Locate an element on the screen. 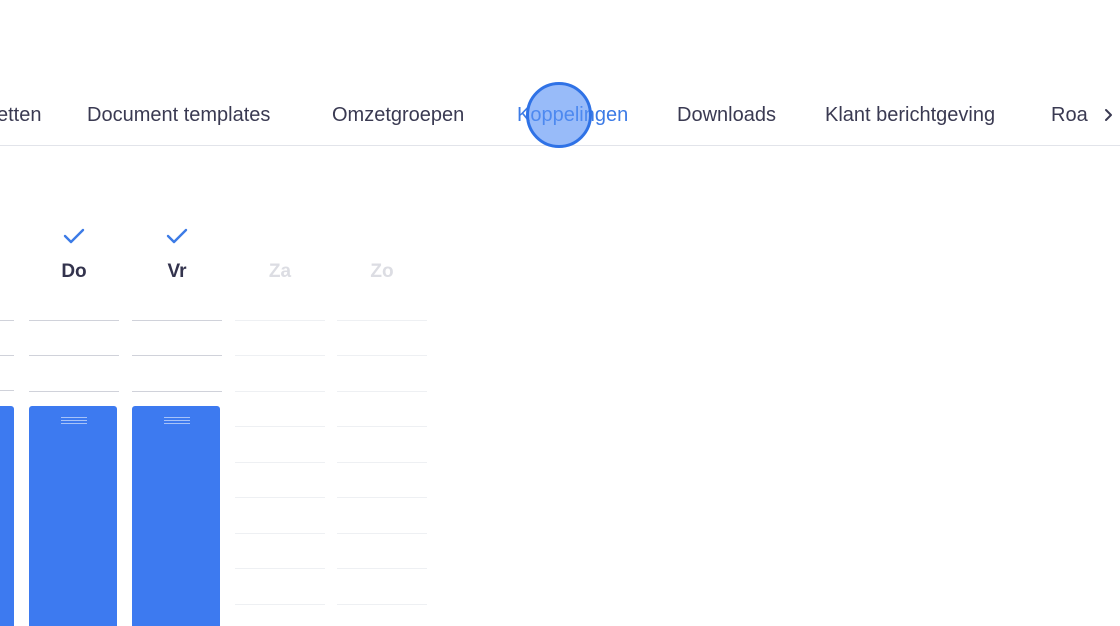 This screenshot has height=626, width=1120. tab-klant-berichtgeving: Klant berichtgeving is located at coordinates (910, 115).